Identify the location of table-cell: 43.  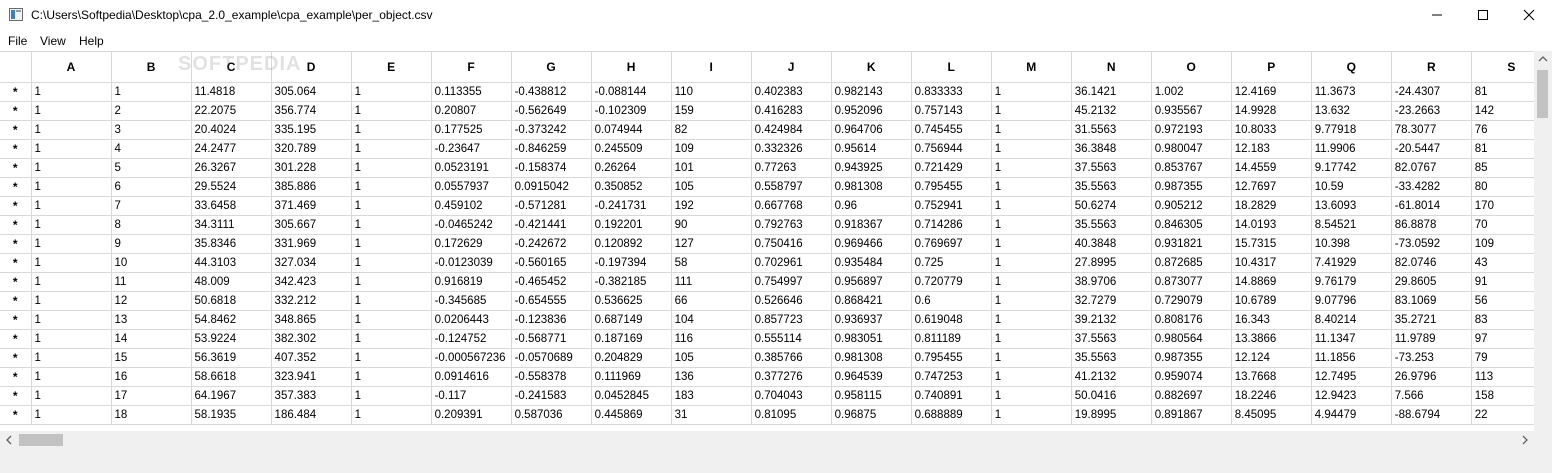
(1502, 263).